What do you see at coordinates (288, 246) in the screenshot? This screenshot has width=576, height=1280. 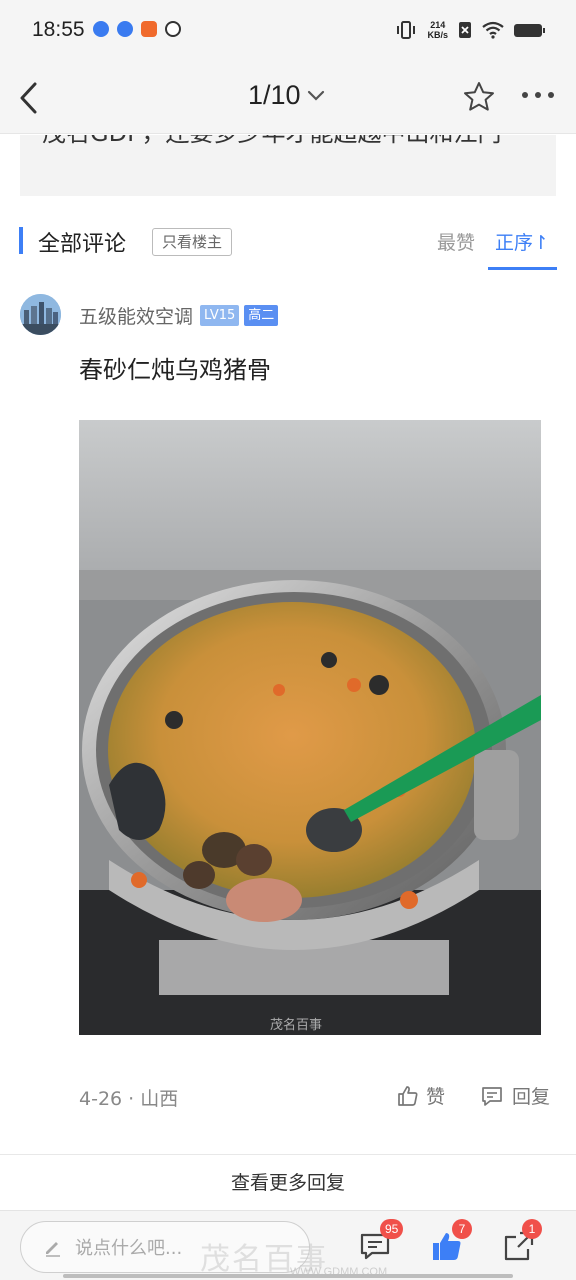 I see `comments-header: 全部评论 只看楼主 最赞 正序↾` at bounding box center [288, 246].